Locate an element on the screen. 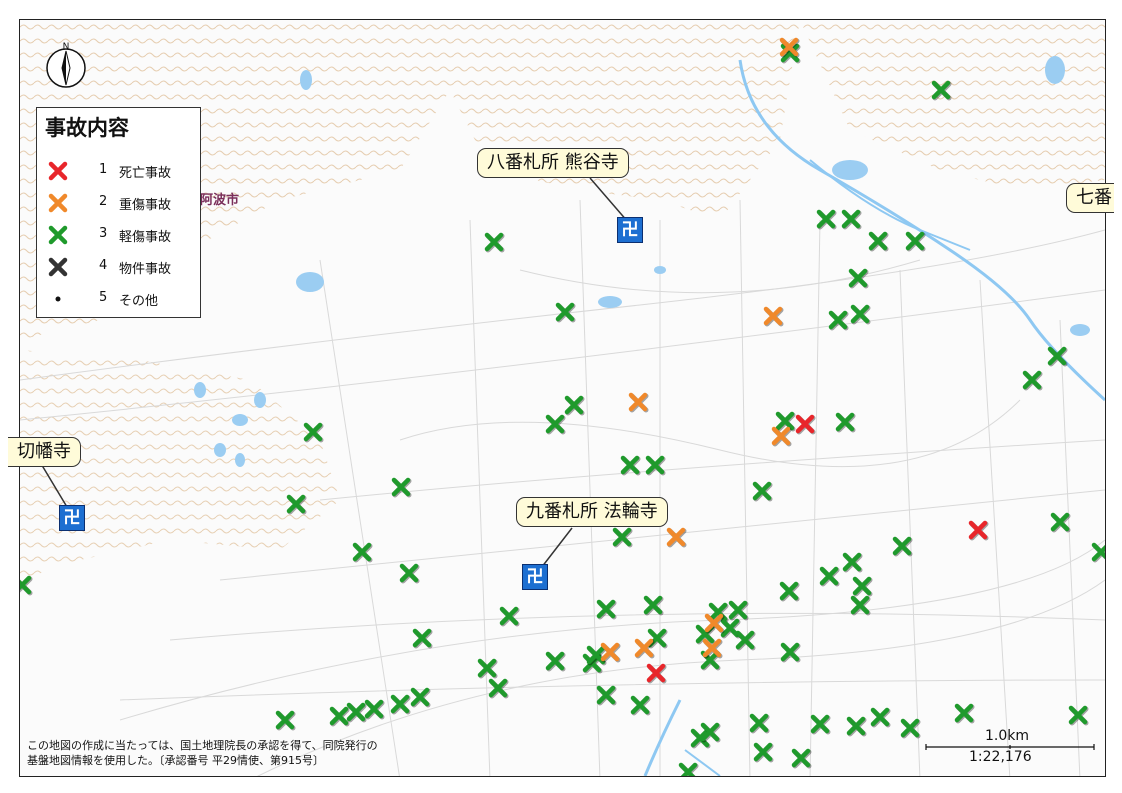 This screenshot has width=1122, height=793. scale-distance: 1.0km is located at coordinates (1007, 736).